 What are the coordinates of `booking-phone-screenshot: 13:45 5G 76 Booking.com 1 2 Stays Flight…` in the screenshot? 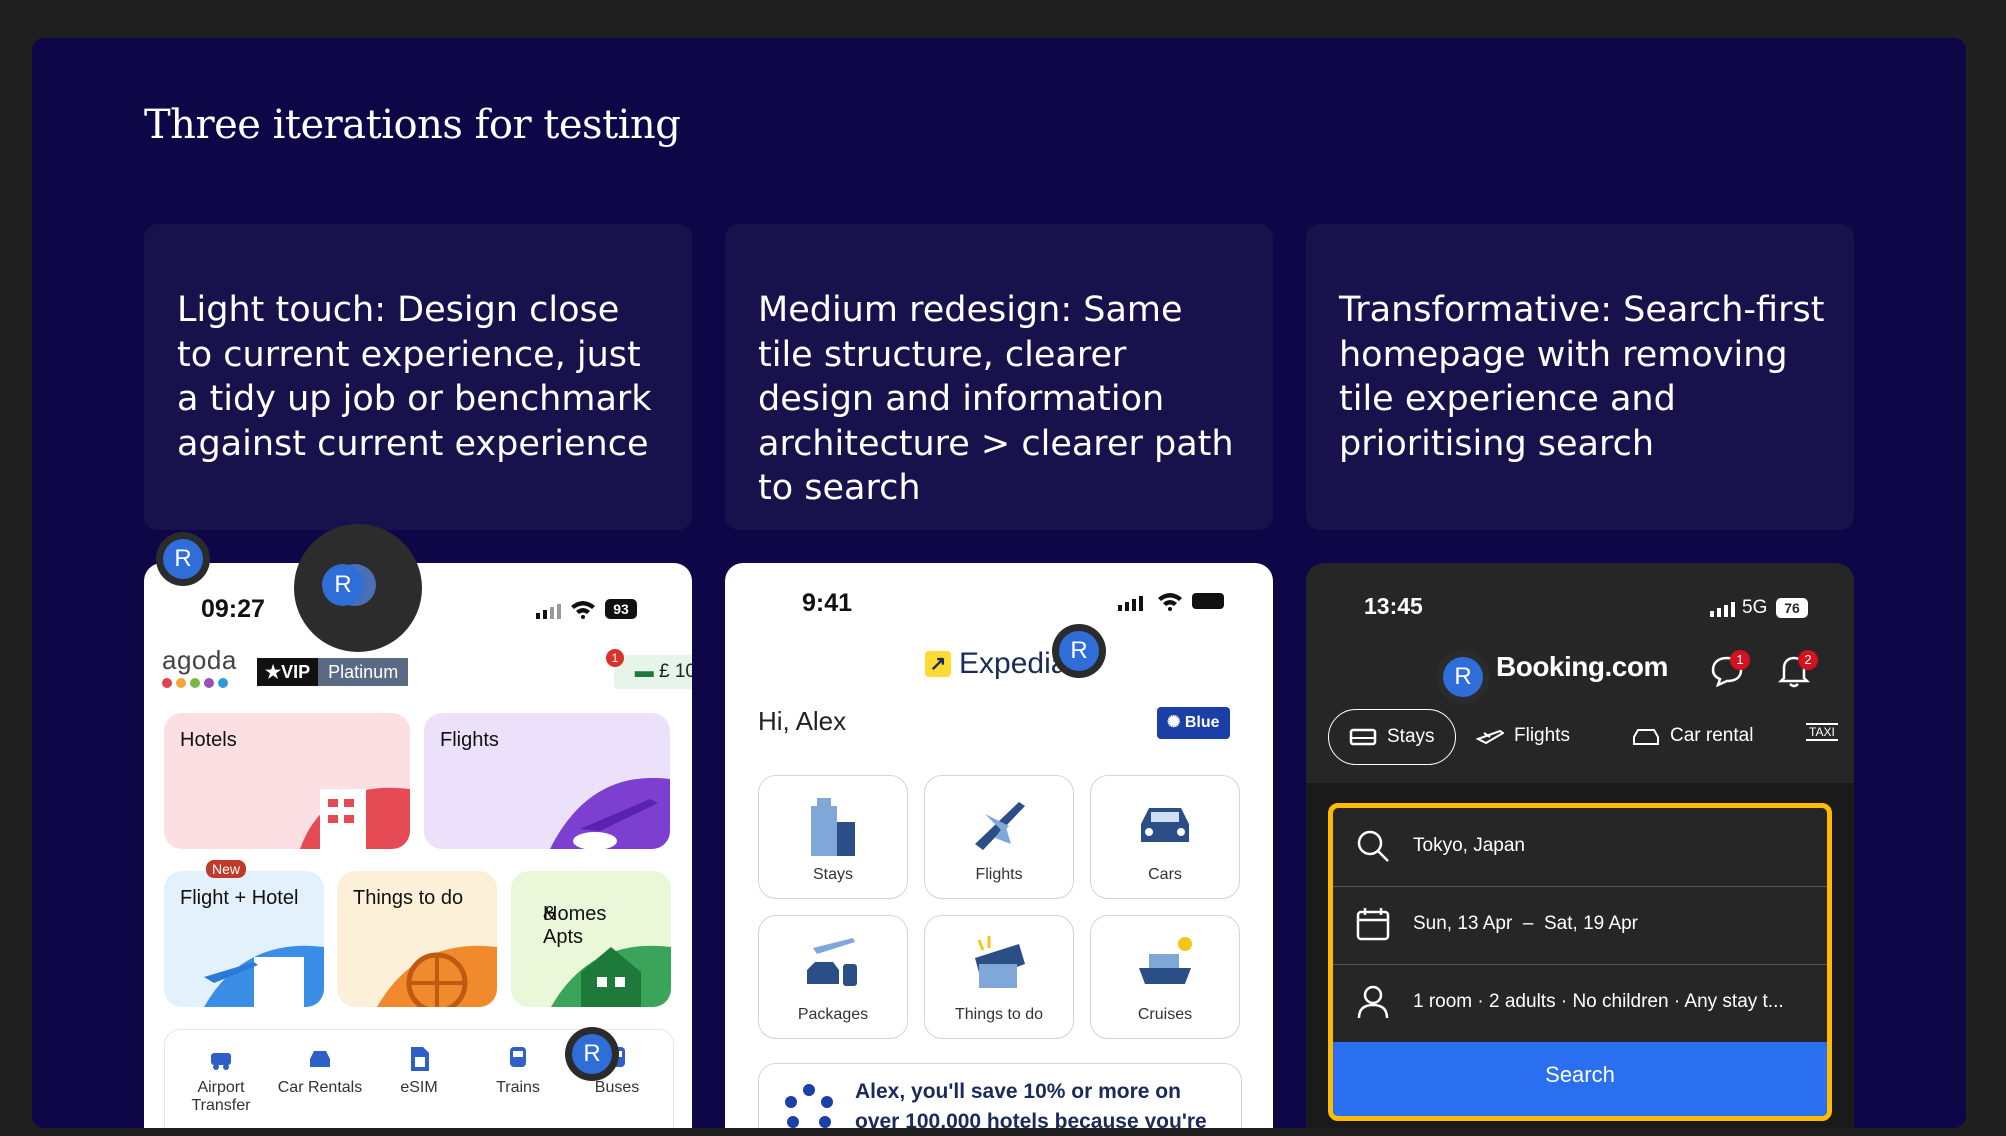 It's located at (1580, 845).